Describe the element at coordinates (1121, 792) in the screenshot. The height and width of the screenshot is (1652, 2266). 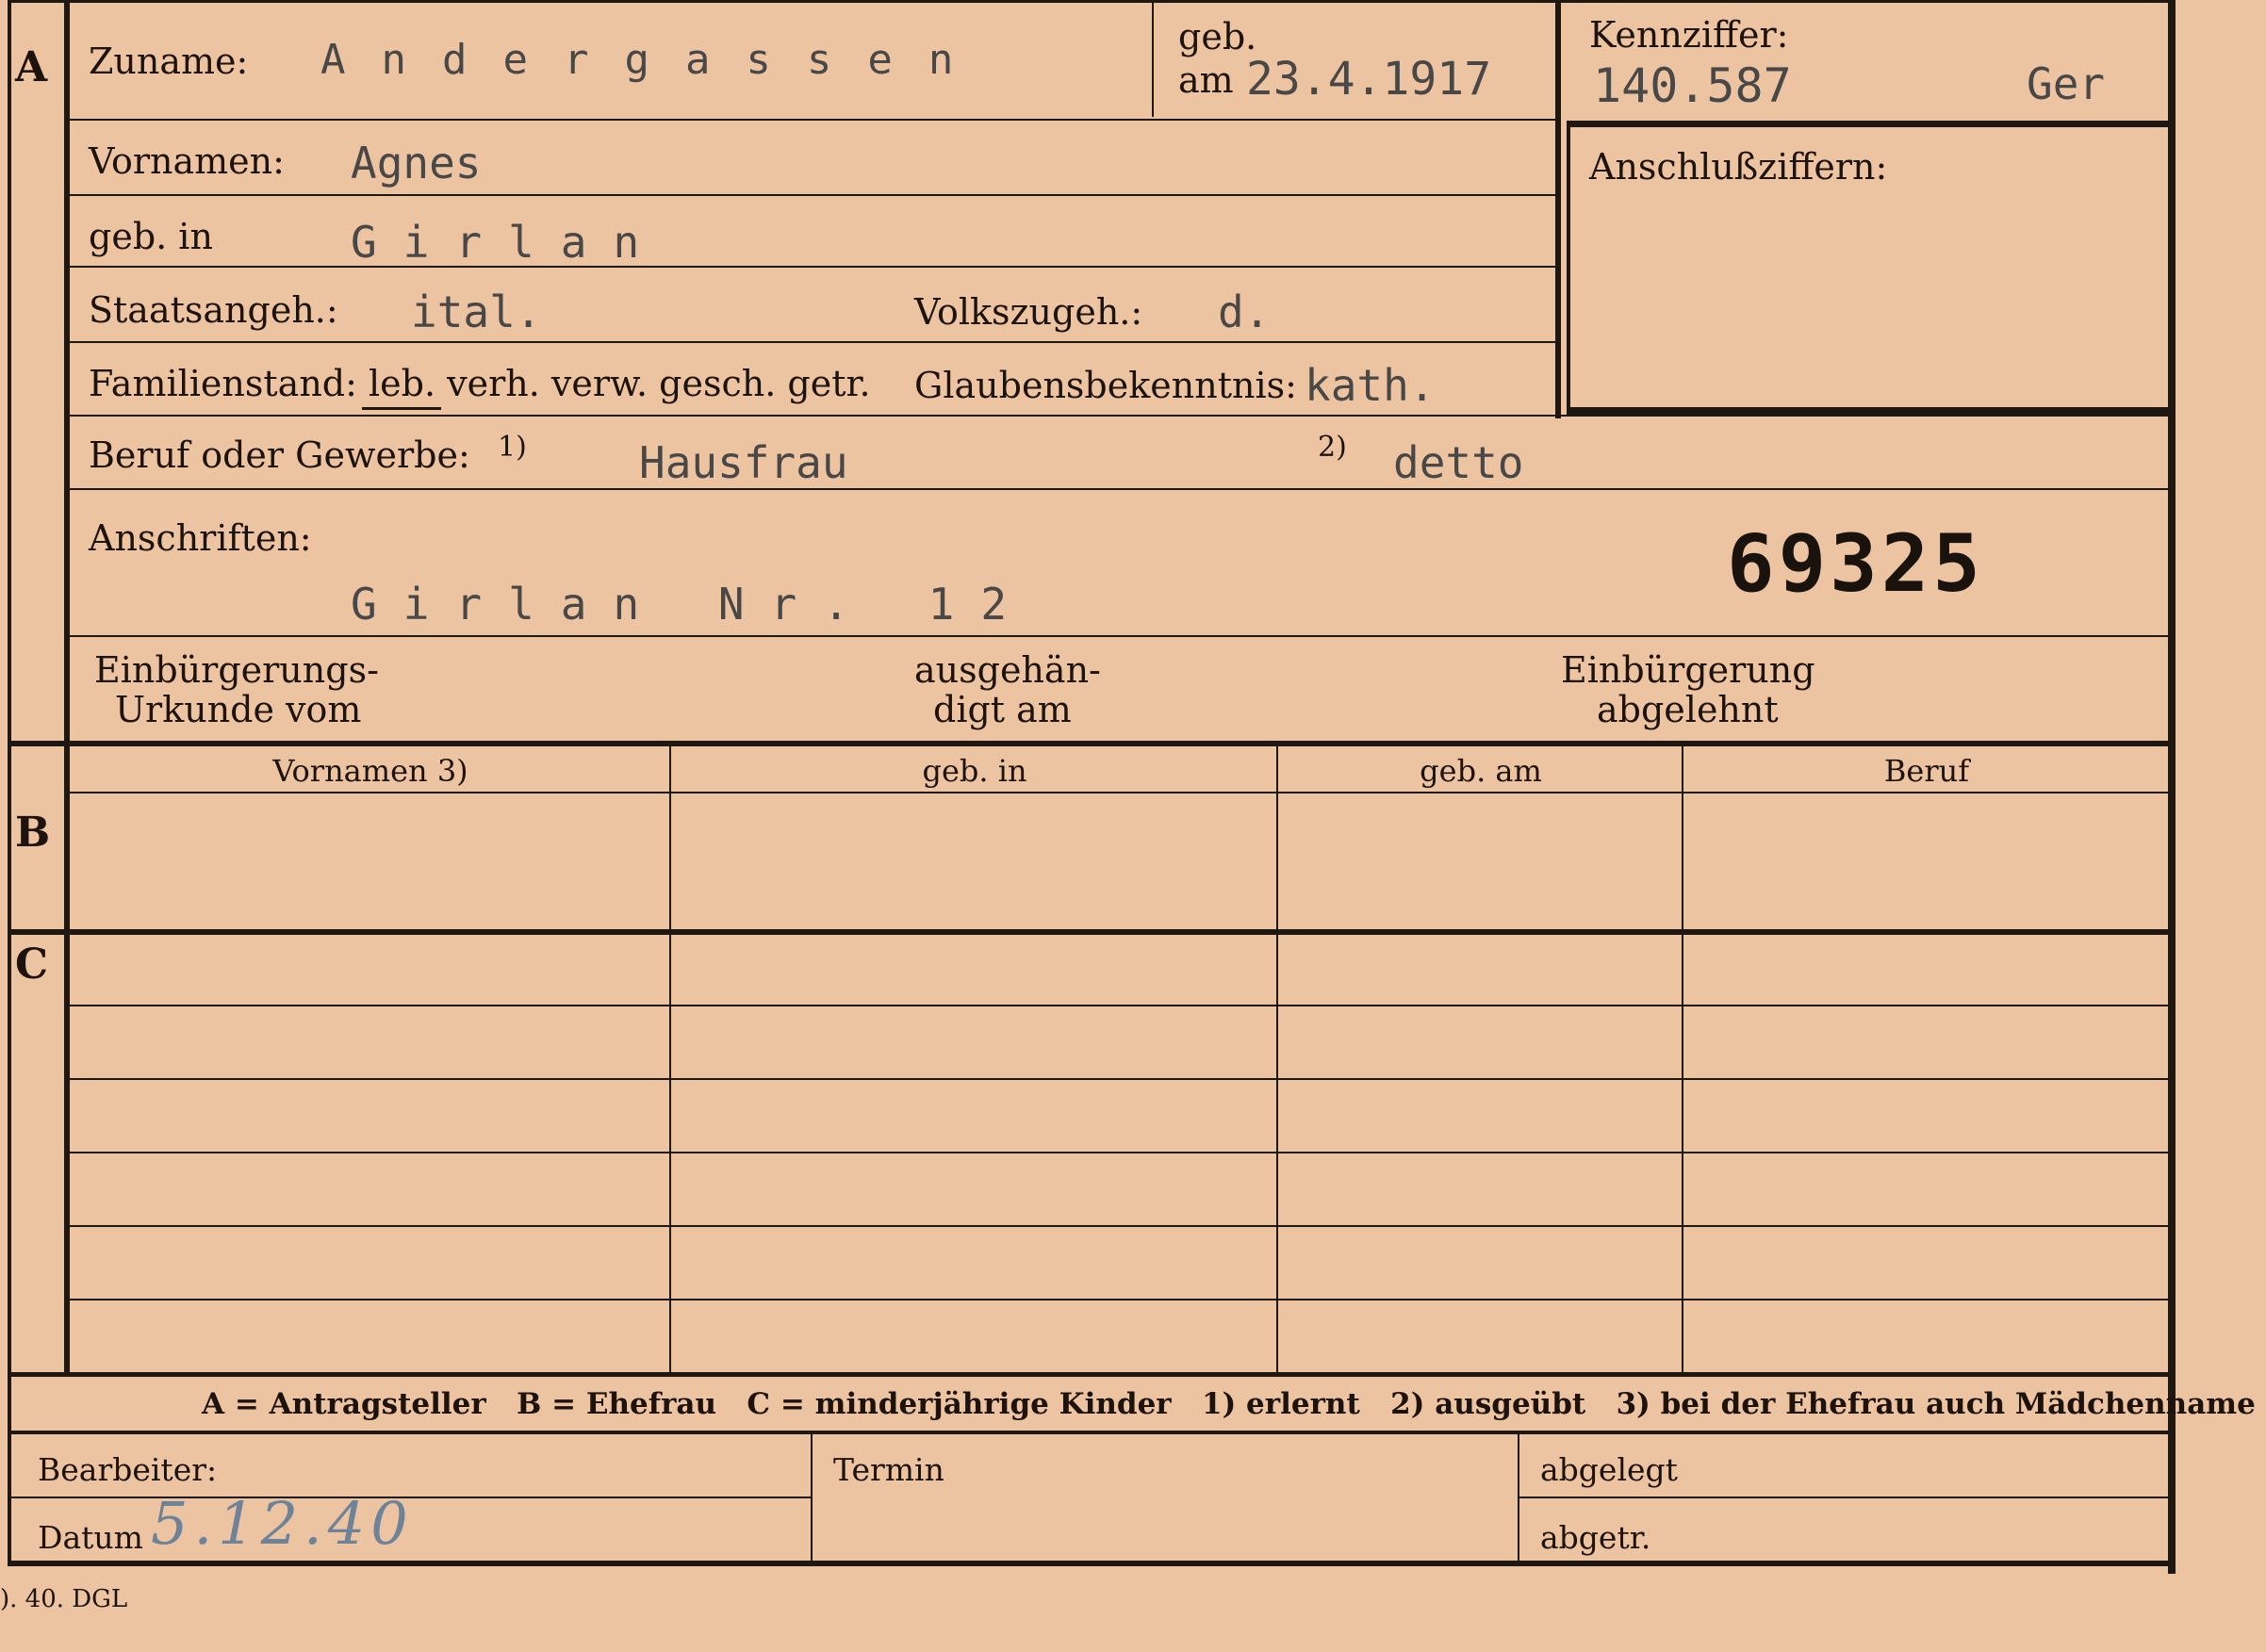
I see `table-header-line` at that location.